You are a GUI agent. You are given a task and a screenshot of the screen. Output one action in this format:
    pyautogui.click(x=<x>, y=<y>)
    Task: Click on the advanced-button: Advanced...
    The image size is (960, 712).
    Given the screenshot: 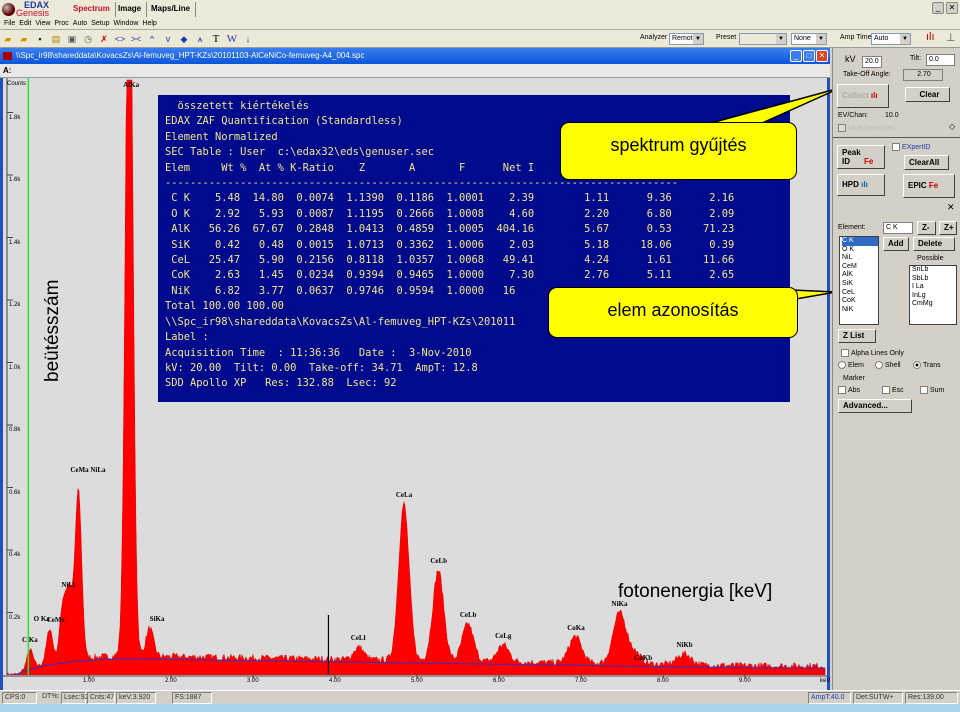 What is the action you would take?
    pyautogui.click(x=875, y=406)
    